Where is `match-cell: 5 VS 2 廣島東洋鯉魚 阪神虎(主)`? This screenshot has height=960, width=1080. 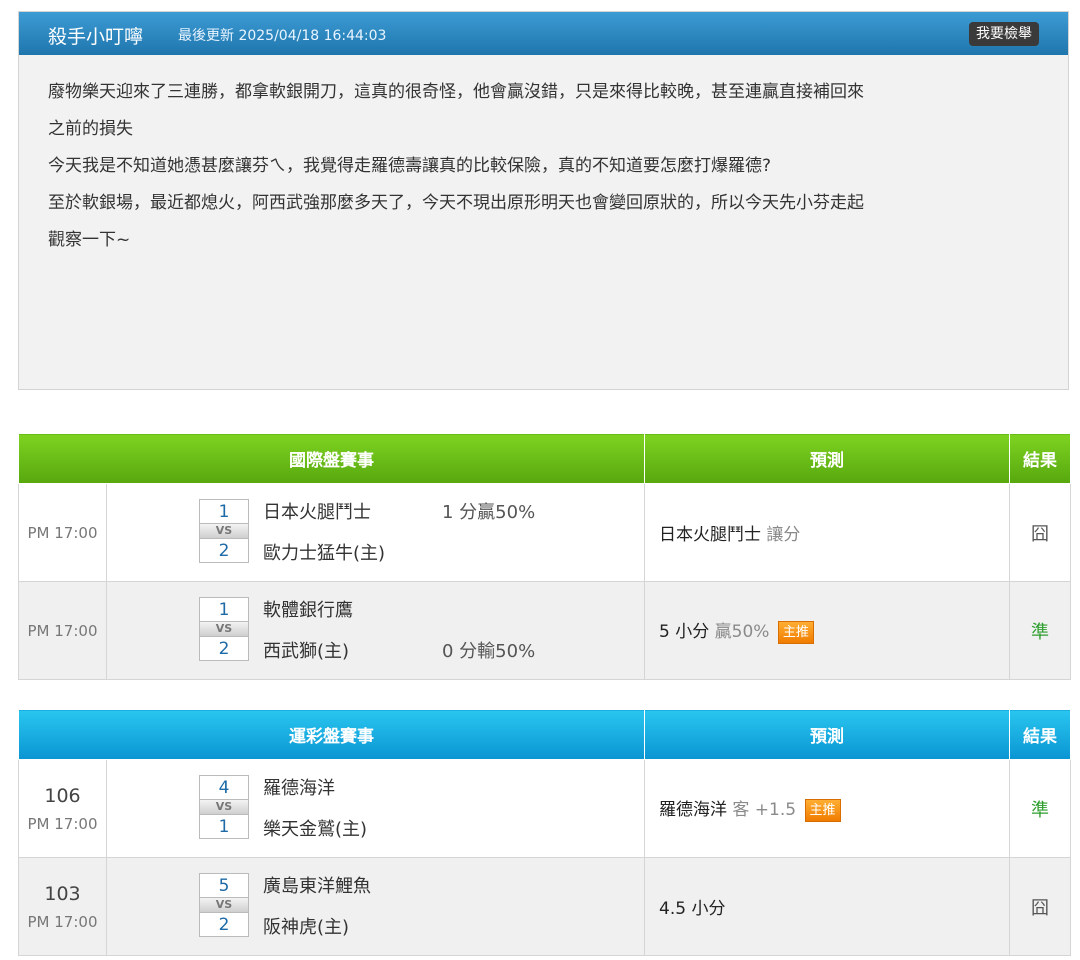 match-cell: 5 VS 2 廣島東洋鯉魚 阪神虎(主) is located at coordinates (375, 906).